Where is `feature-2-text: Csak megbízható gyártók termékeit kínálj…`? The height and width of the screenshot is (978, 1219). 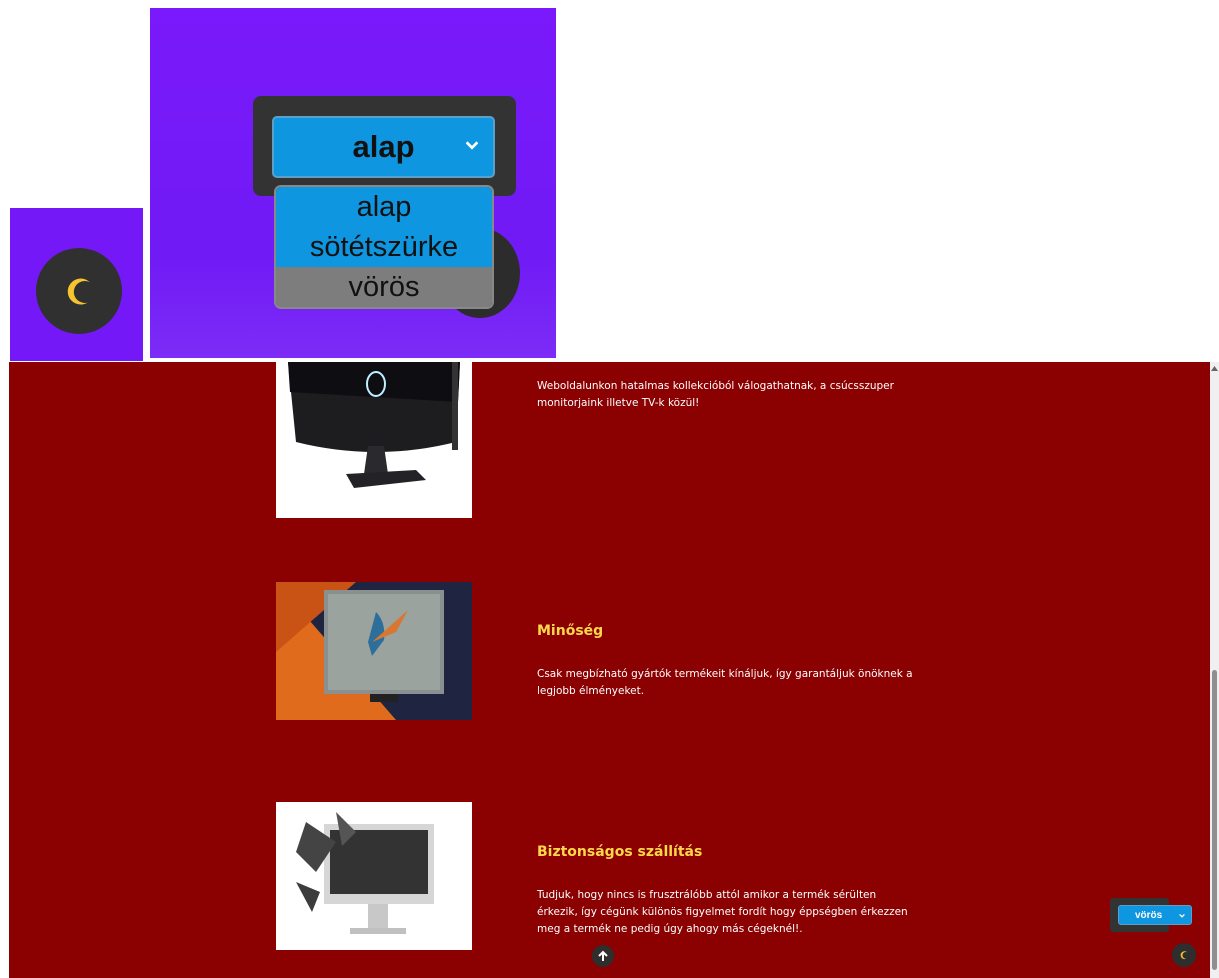 feature-2-text: Csak megbízható gyártók termékeit kínálj… is located at coordinates (725, 682).